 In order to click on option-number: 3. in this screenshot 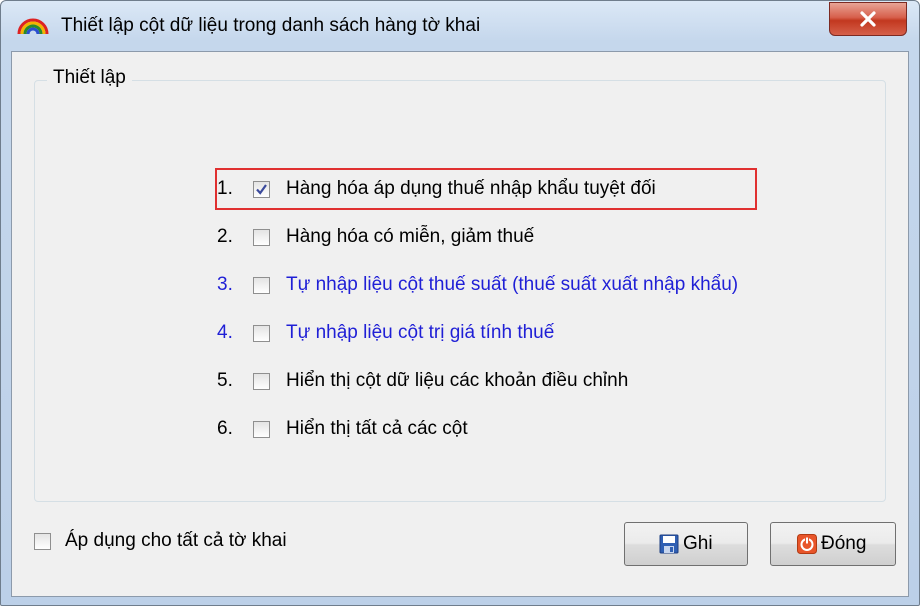, I will do `click(225, 284)`.